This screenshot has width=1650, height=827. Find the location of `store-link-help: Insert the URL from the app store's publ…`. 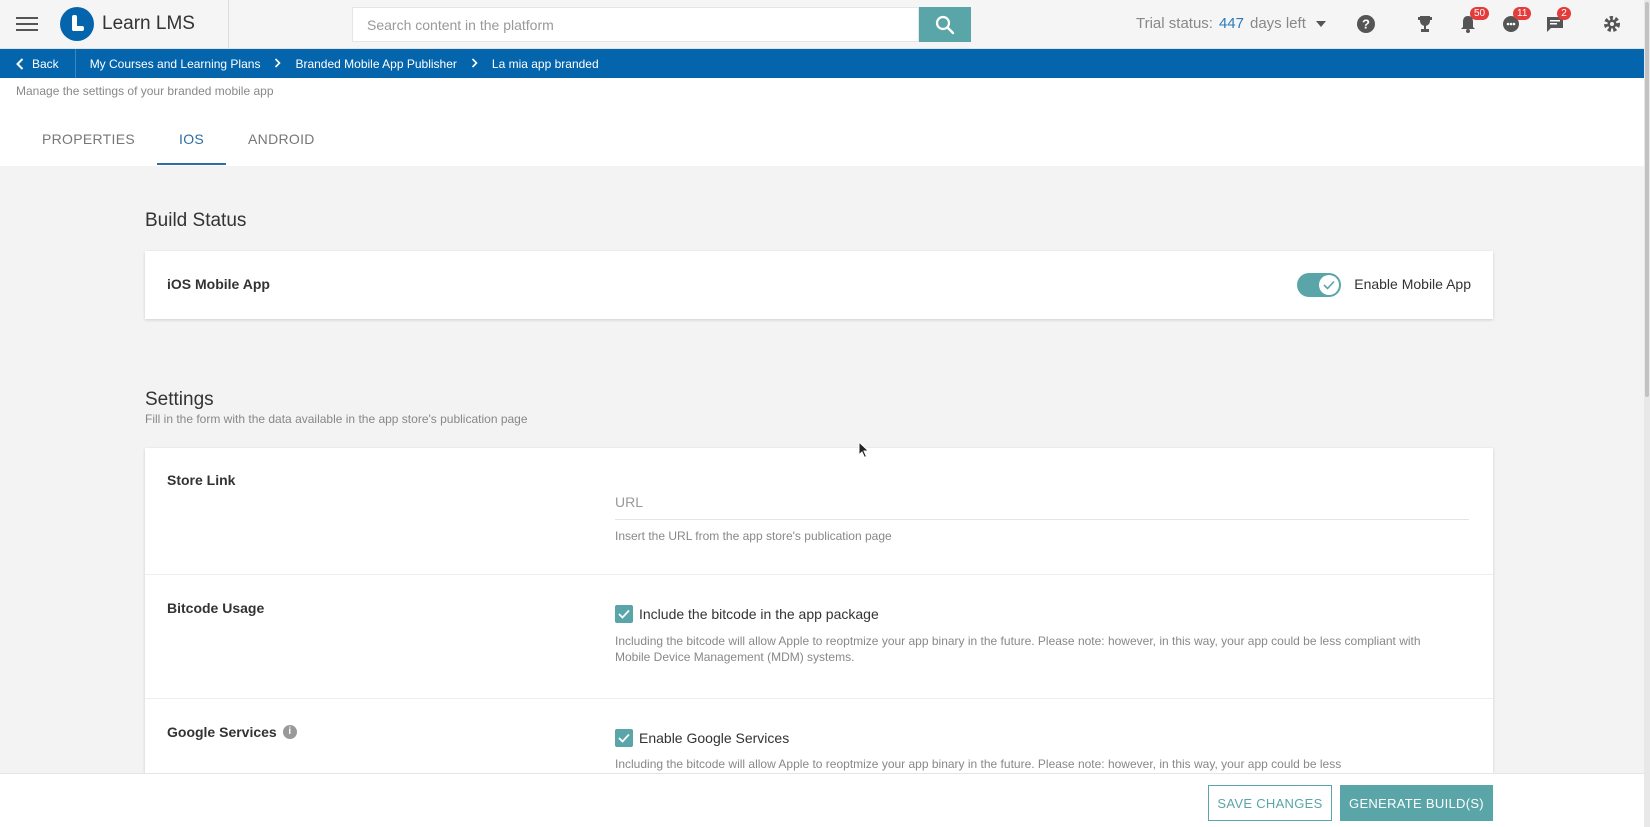

store-link-help: Insert the URL from the app store's publ… is located at coordinates (753, 536).